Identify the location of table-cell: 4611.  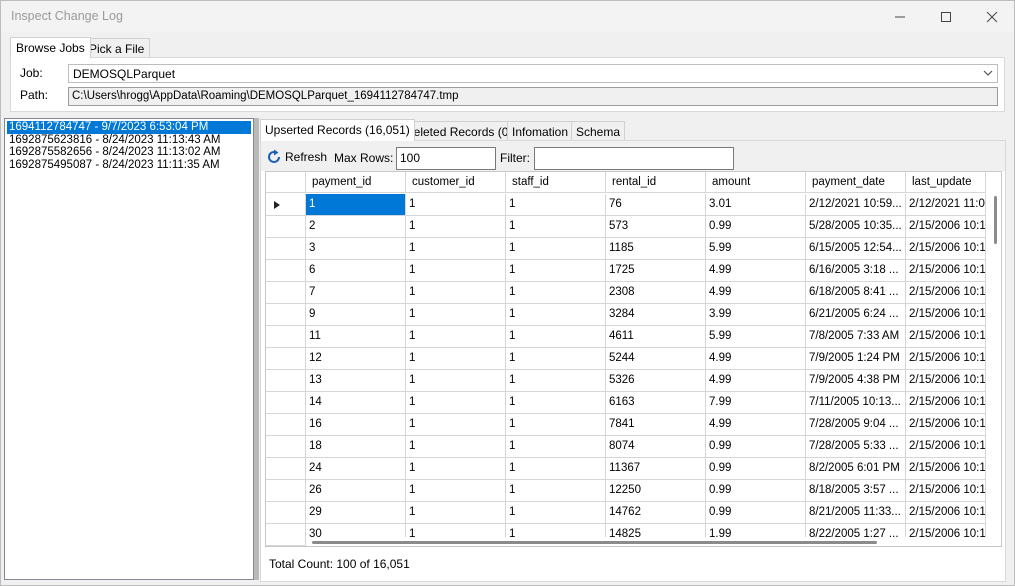
(656, 337).